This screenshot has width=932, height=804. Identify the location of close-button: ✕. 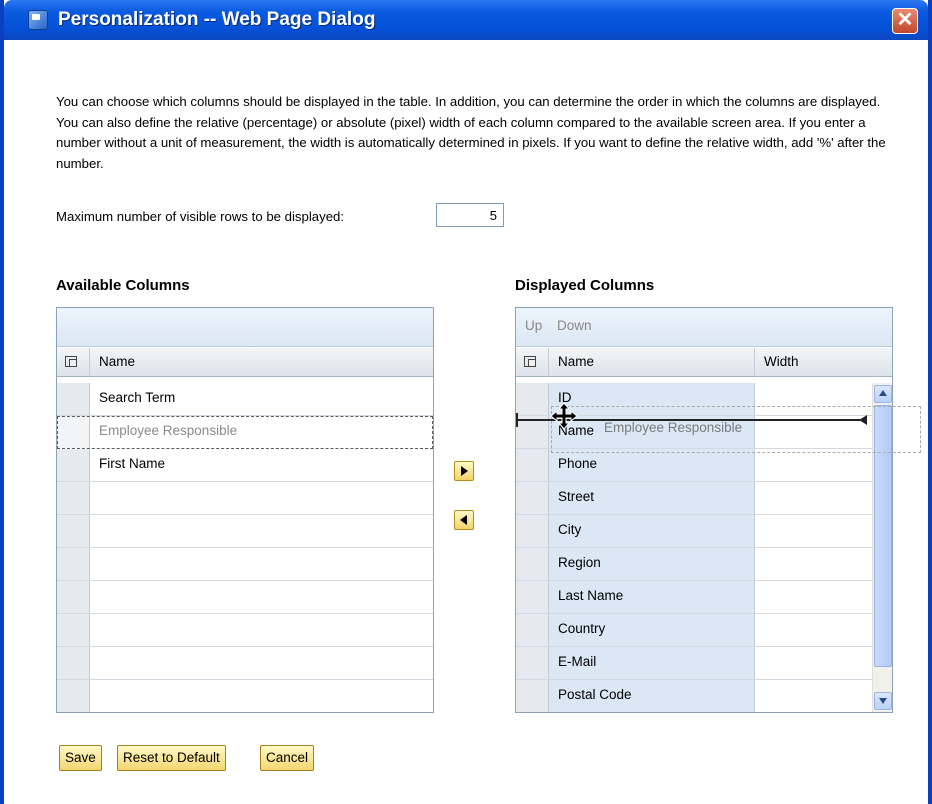
(905, 21).